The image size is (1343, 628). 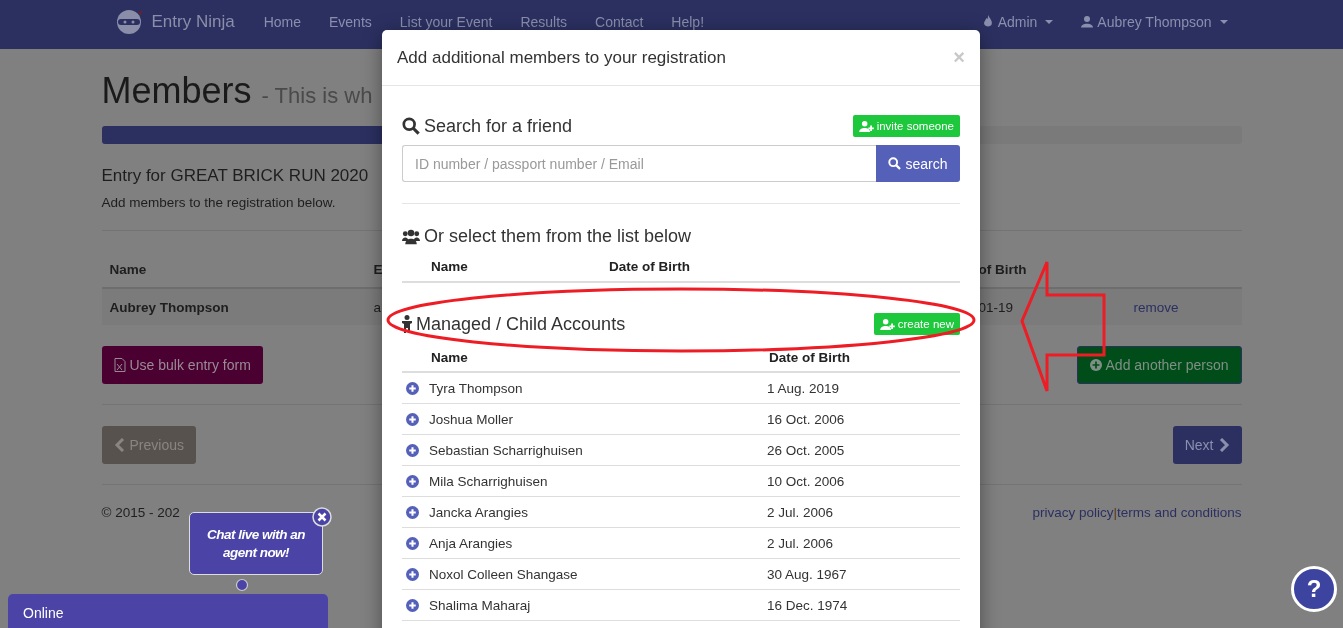 I want to click on column-header: E, so click(x=378, y=269).